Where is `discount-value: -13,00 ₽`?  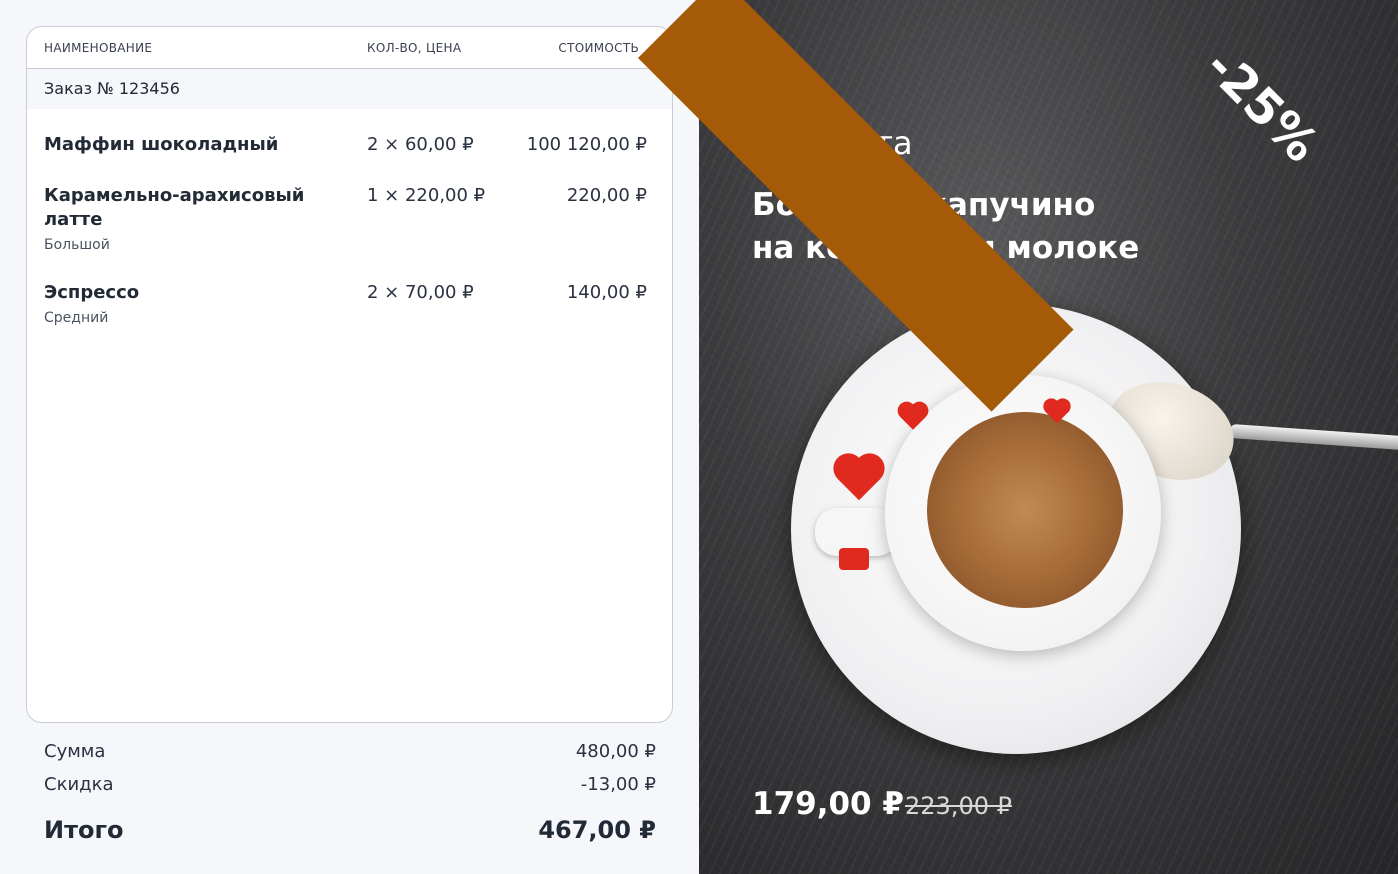
discount-value: -13,00 ₽ is located at coordinates (618, 784).